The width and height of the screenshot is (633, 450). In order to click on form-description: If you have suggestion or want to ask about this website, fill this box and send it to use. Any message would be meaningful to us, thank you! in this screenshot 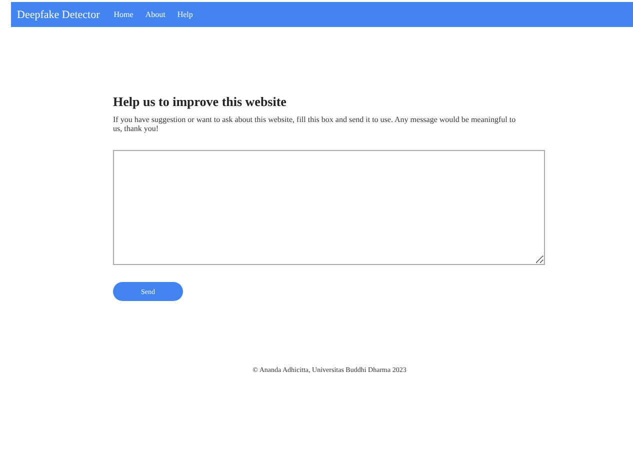, I will do `click(315, 124)`.